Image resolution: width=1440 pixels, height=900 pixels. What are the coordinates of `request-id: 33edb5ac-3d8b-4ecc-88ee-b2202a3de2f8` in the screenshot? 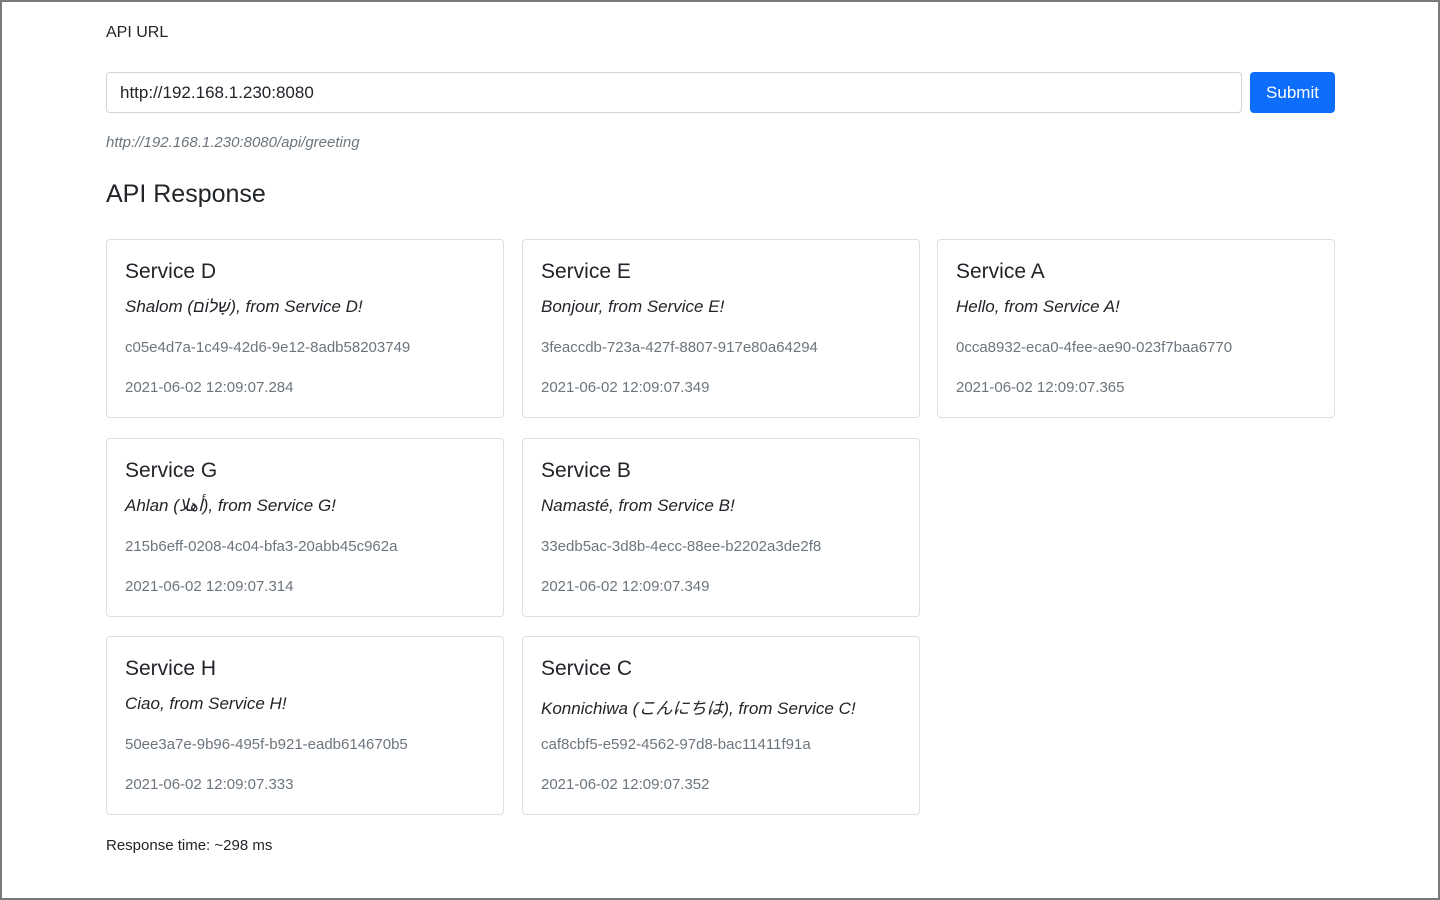 It's located at (681, 546).